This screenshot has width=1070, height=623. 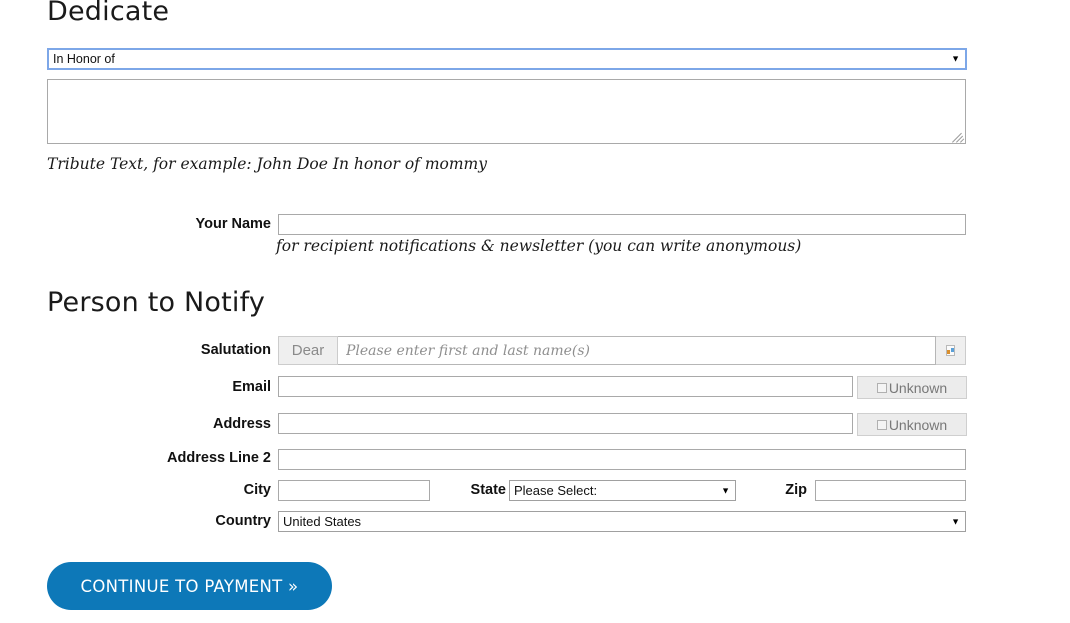 I want to click on page-title: Dedicate, so click(x=108, y=13).